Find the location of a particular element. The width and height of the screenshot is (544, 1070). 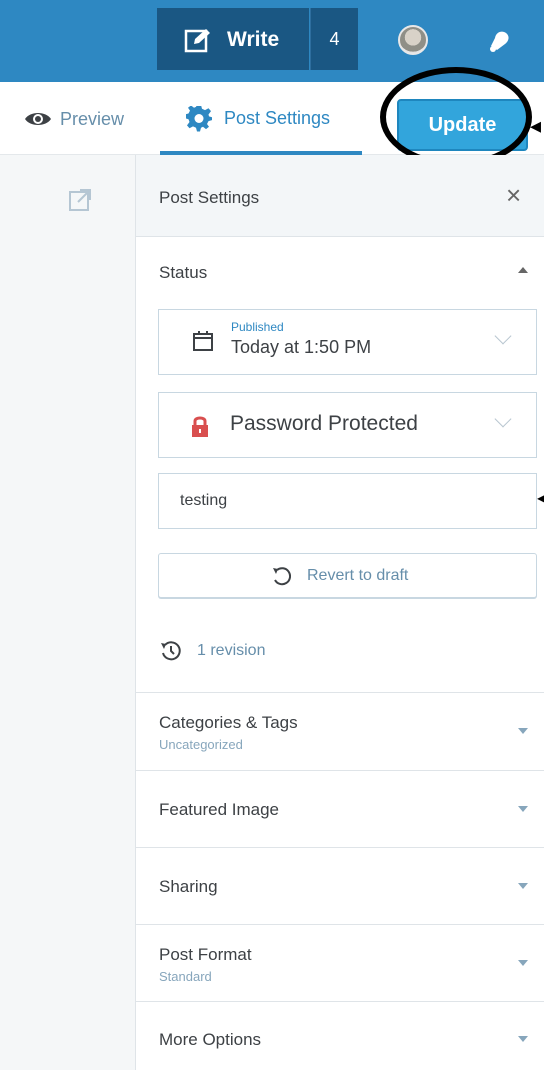

publish-date-selector: Published Today at 1:50 PM is located at coordinates (347, 342).